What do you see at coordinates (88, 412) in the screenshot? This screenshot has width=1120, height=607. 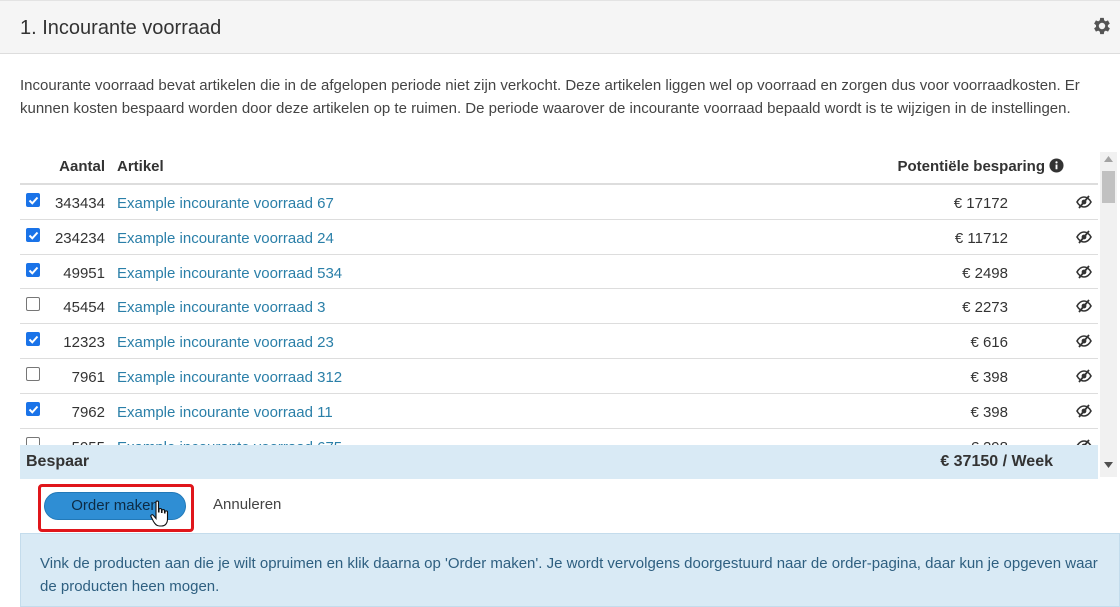 I see `row-aantal: 7962` at bounding box center [88, 412].